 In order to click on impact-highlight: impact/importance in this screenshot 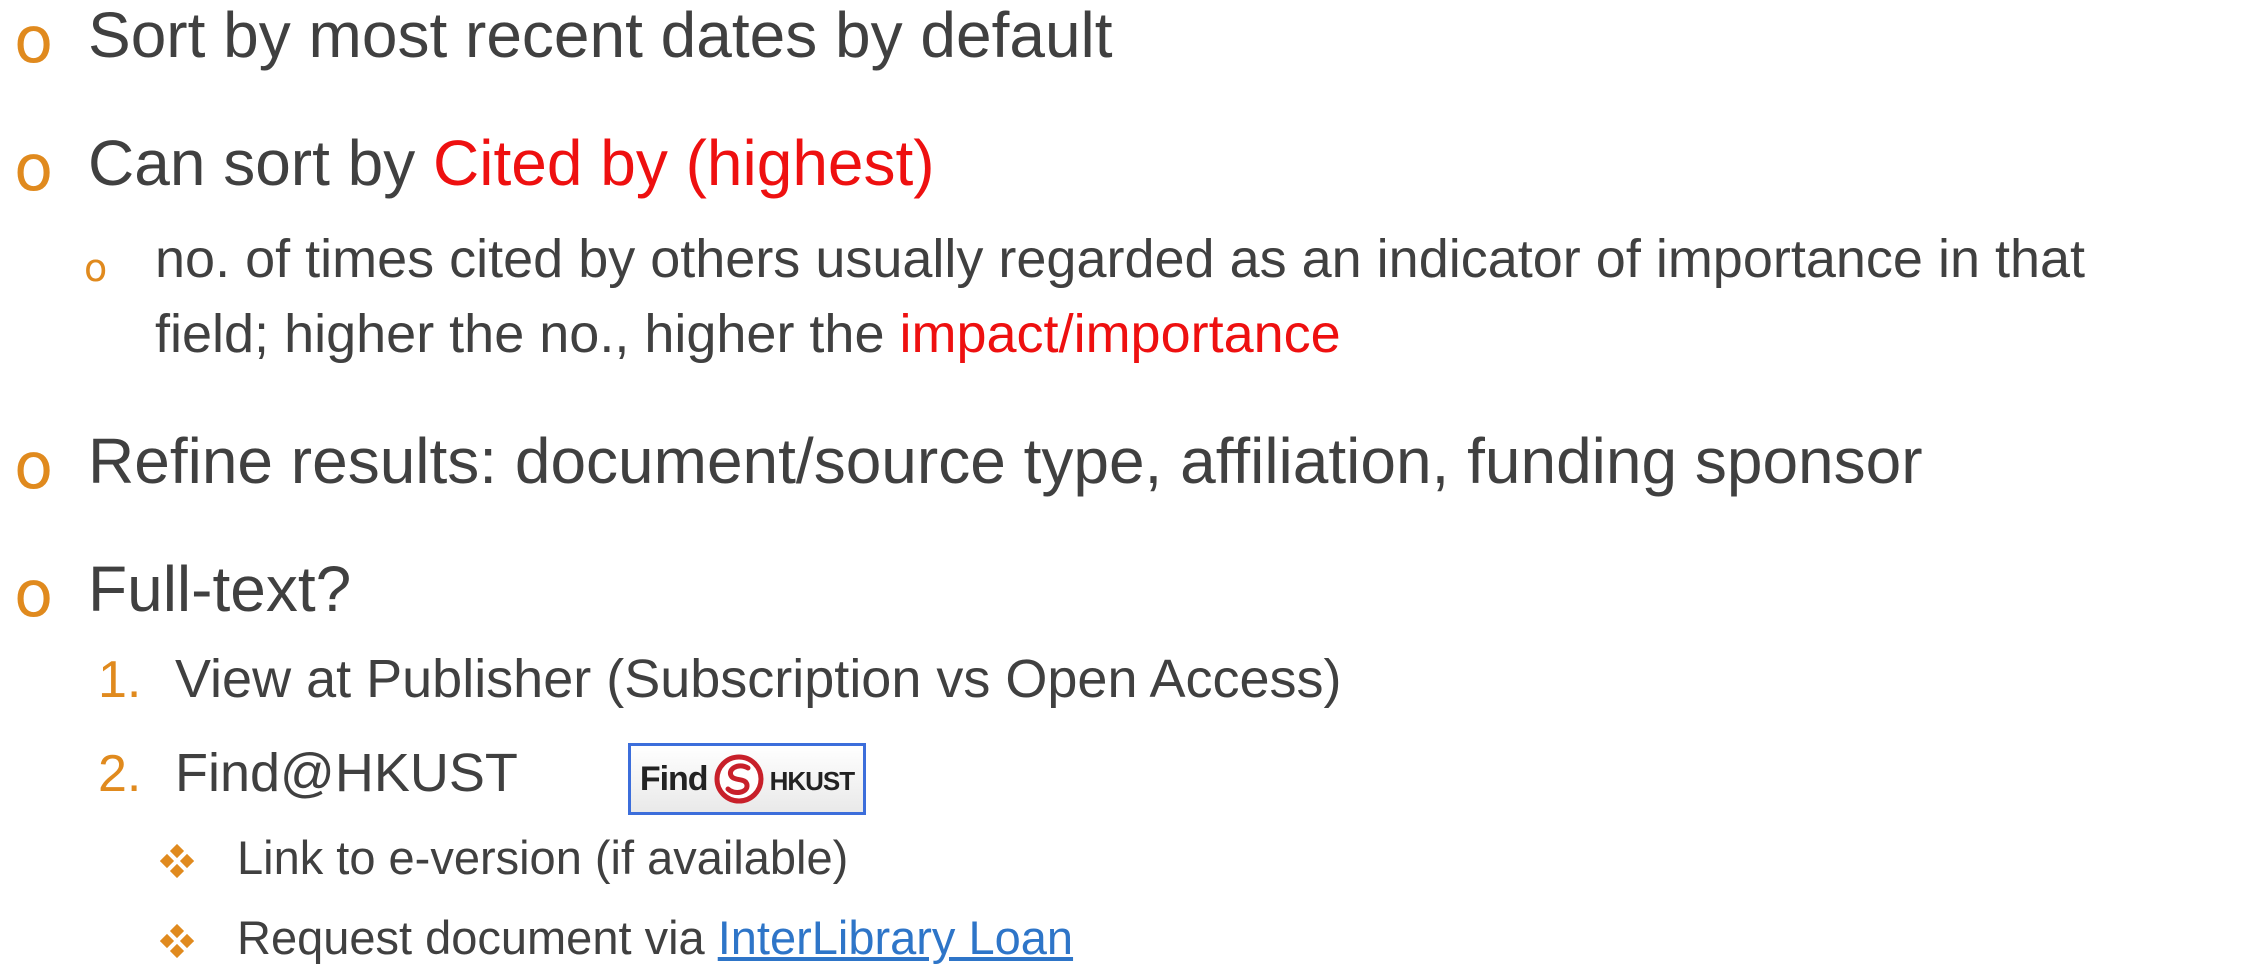, I will do `click(1120, 334)`.